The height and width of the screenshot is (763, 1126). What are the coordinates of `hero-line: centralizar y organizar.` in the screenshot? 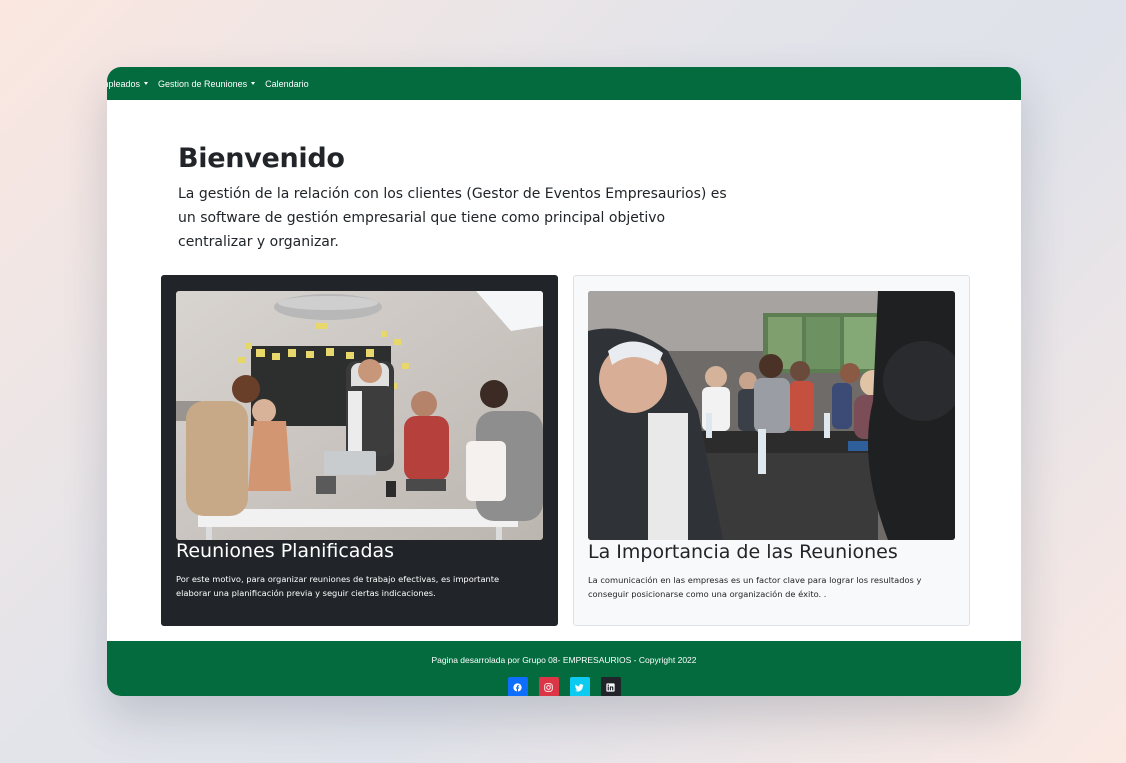 It's located at (258, 242).